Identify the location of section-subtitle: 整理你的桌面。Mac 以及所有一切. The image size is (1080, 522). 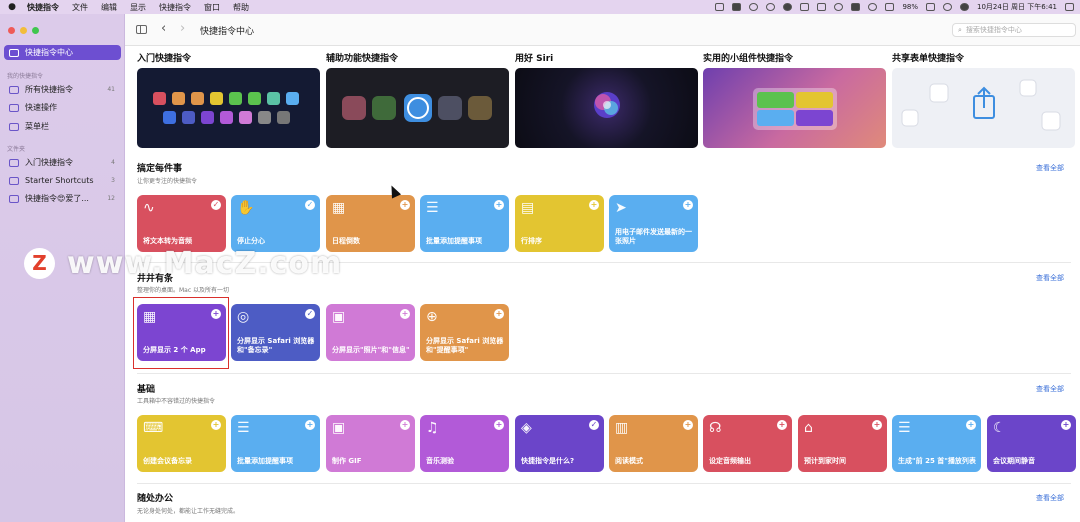
(183, 290).